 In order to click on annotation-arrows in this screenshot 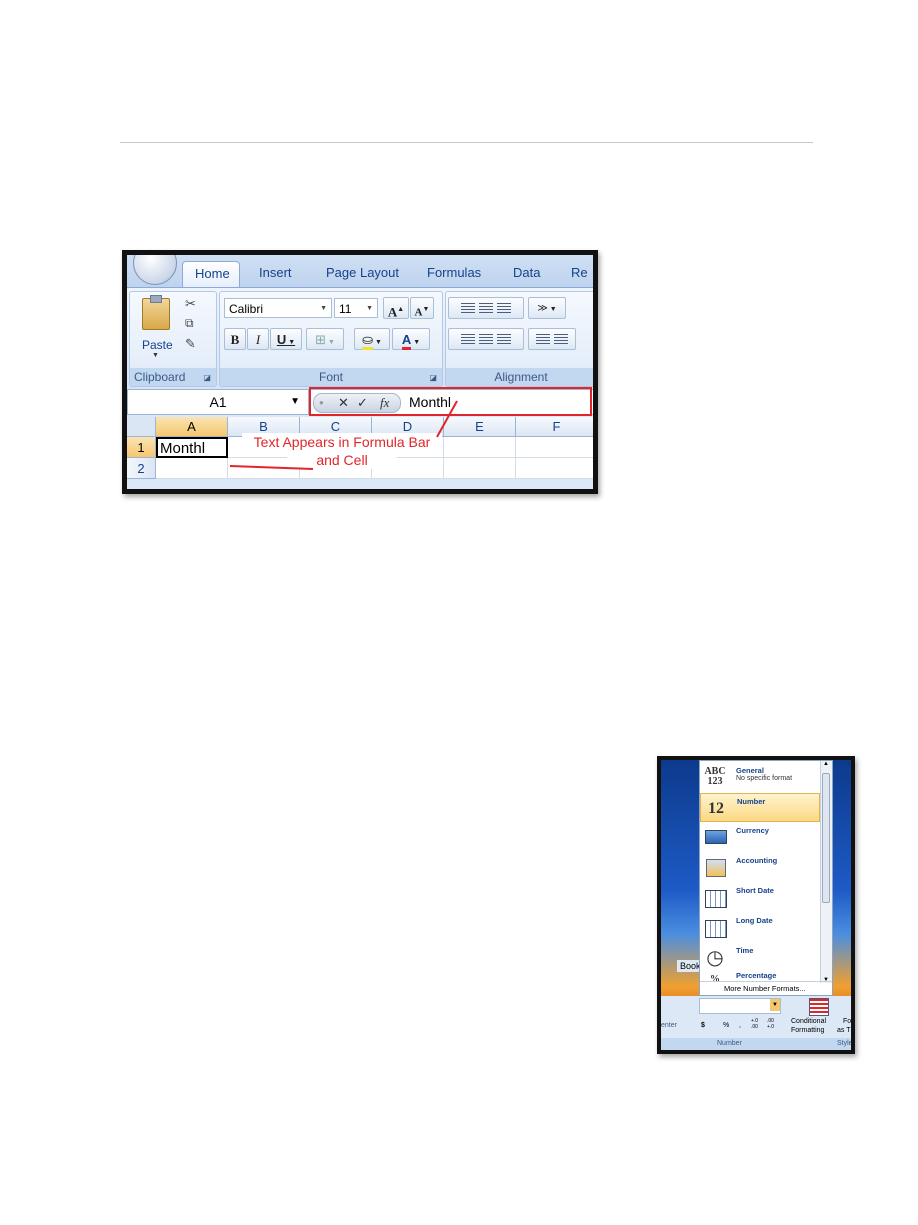, I will do `click(343, 435)`.